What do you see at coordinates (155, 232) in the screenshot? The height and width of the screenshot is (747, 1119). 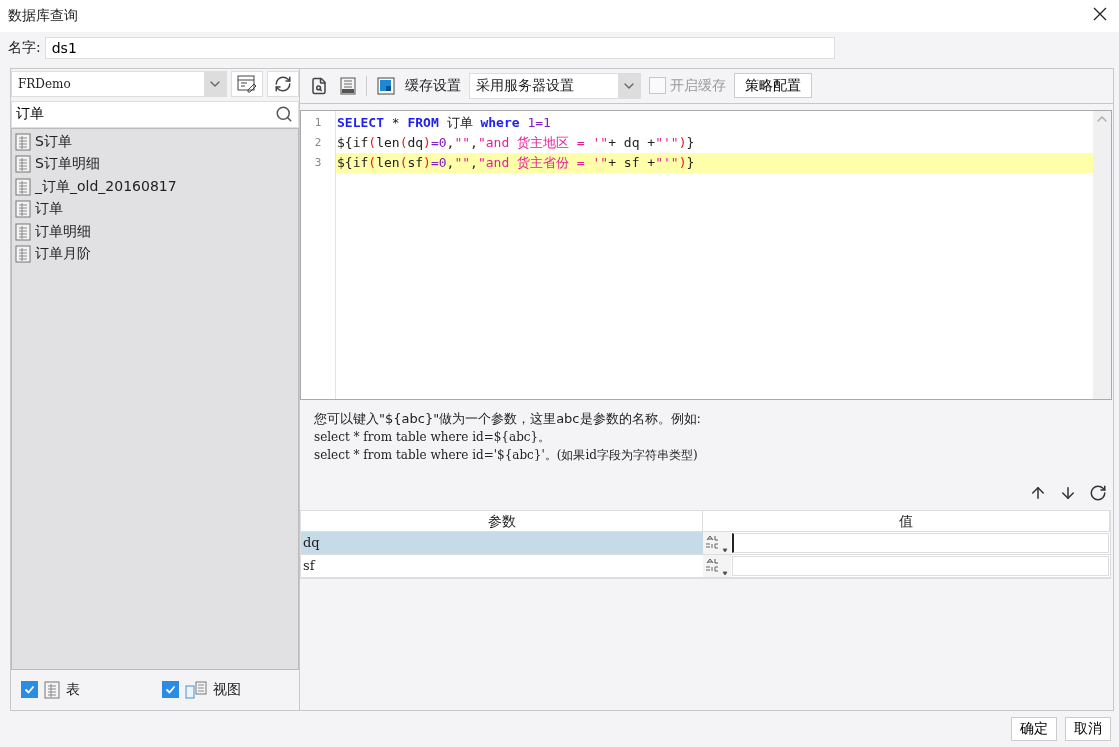 I see `table-list-item: 订单明细` at bounding box center [155, 232].